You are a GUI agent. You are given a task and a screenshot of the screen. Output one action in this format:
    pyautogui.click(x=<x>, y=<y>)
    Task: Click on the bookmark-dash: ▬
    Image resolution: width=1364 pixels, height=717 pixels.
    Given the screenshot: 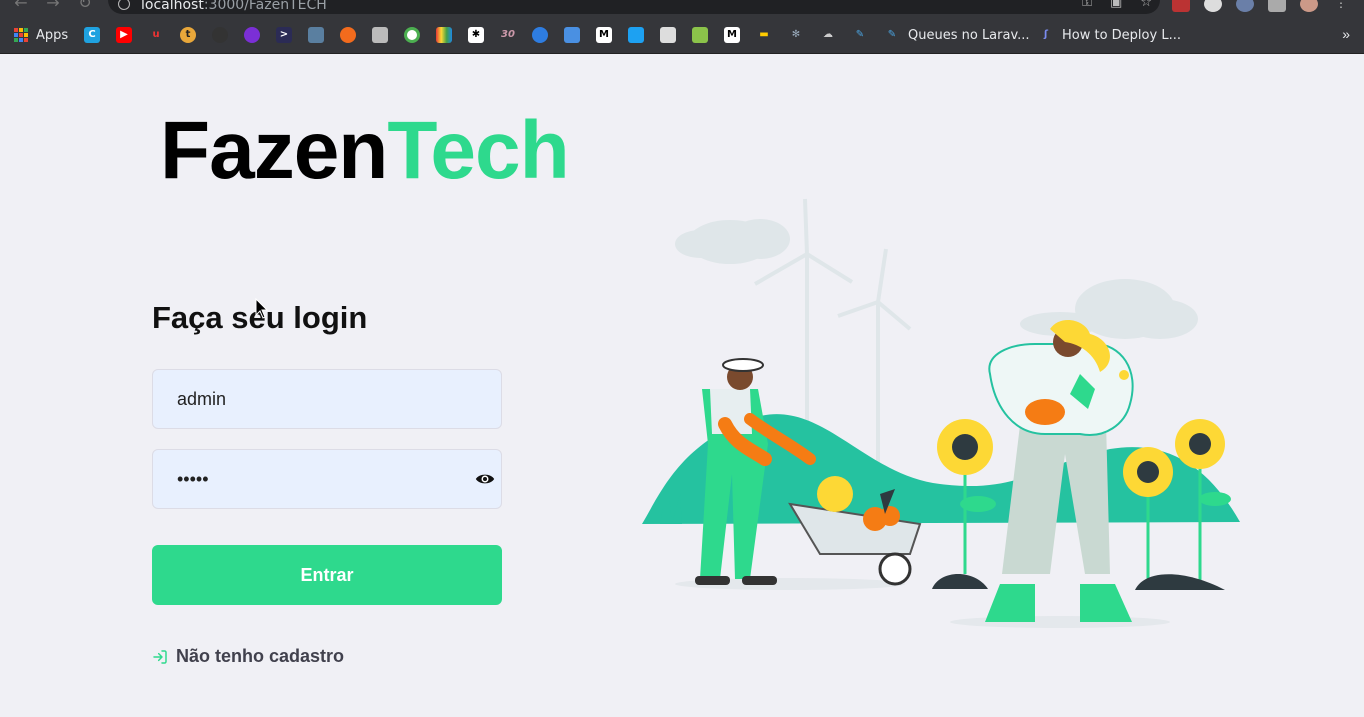 What is the action you would take?
    pyautogui.click(x=764, y=35)
    